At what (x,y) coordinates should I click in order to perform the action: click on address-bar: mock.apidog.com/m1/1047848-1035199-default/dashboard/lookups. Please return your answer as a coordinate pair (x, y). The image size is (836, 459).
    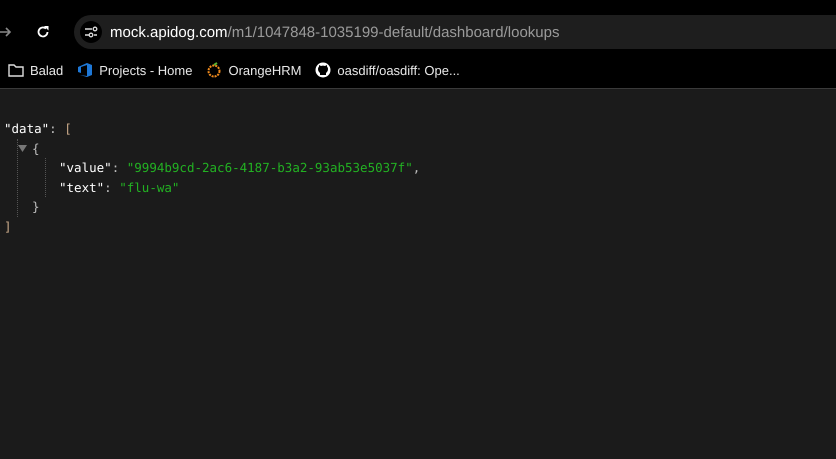
    Looking at the image, I should click on (455, 32).